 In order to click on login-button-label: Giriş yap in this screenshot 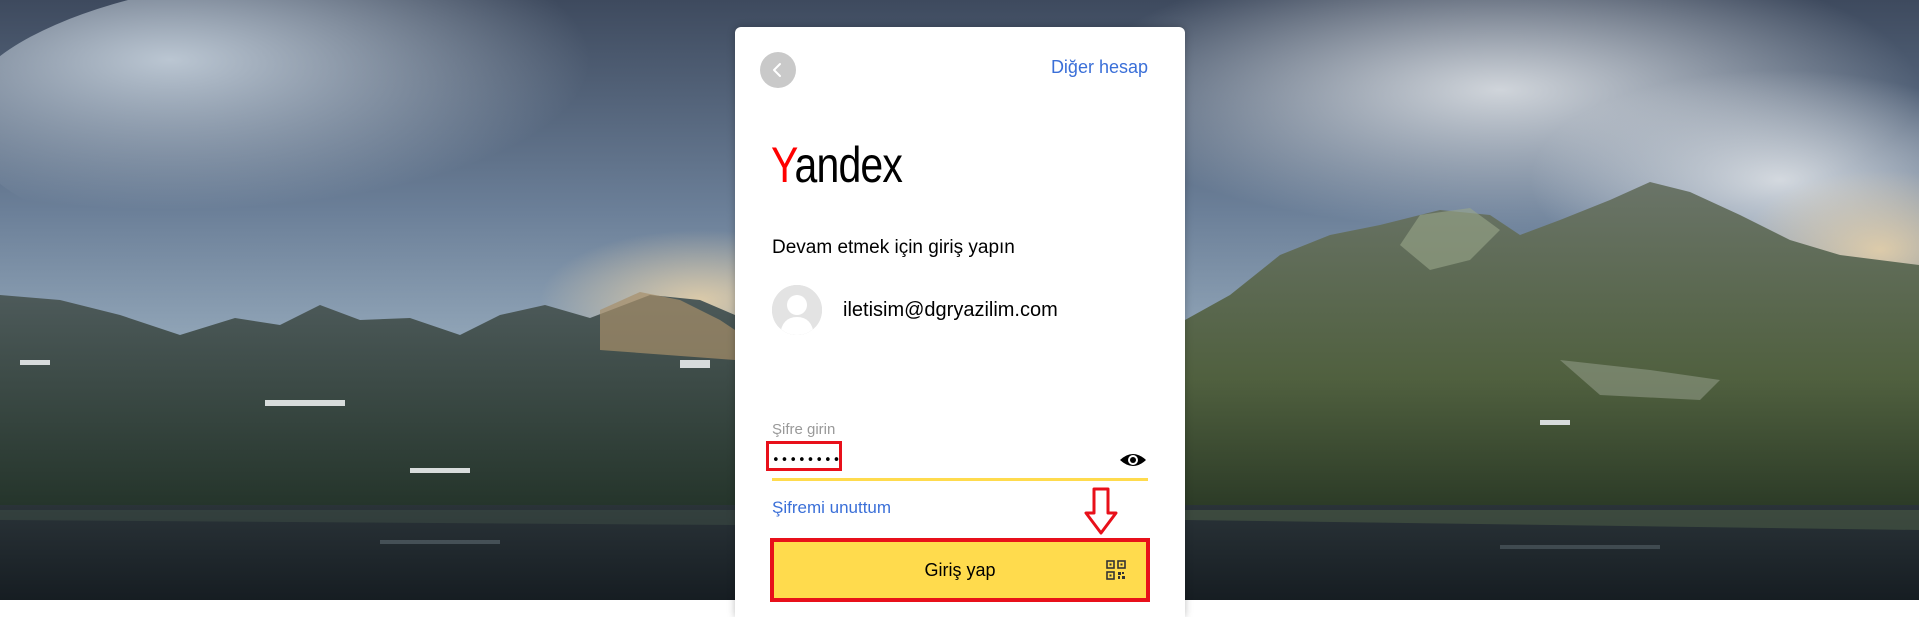, I will do `click(960, 569)`.